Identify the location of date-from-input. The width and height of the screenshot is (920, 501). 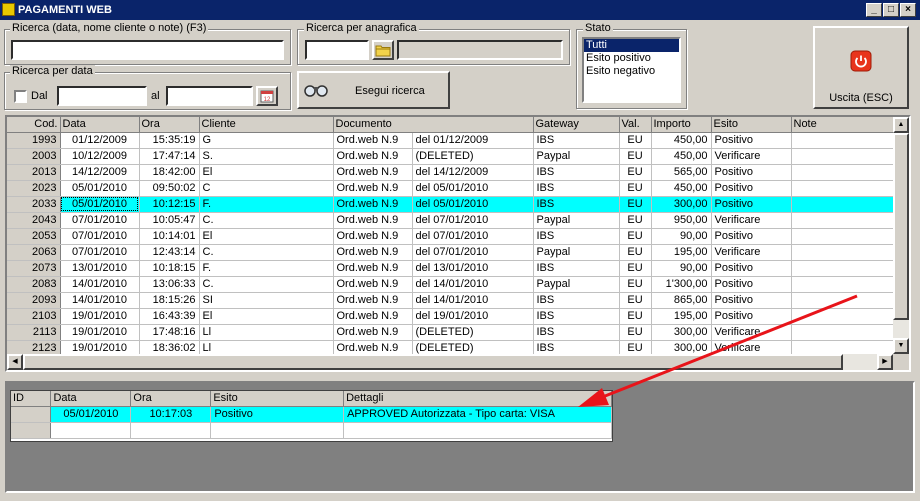
(102, 96).